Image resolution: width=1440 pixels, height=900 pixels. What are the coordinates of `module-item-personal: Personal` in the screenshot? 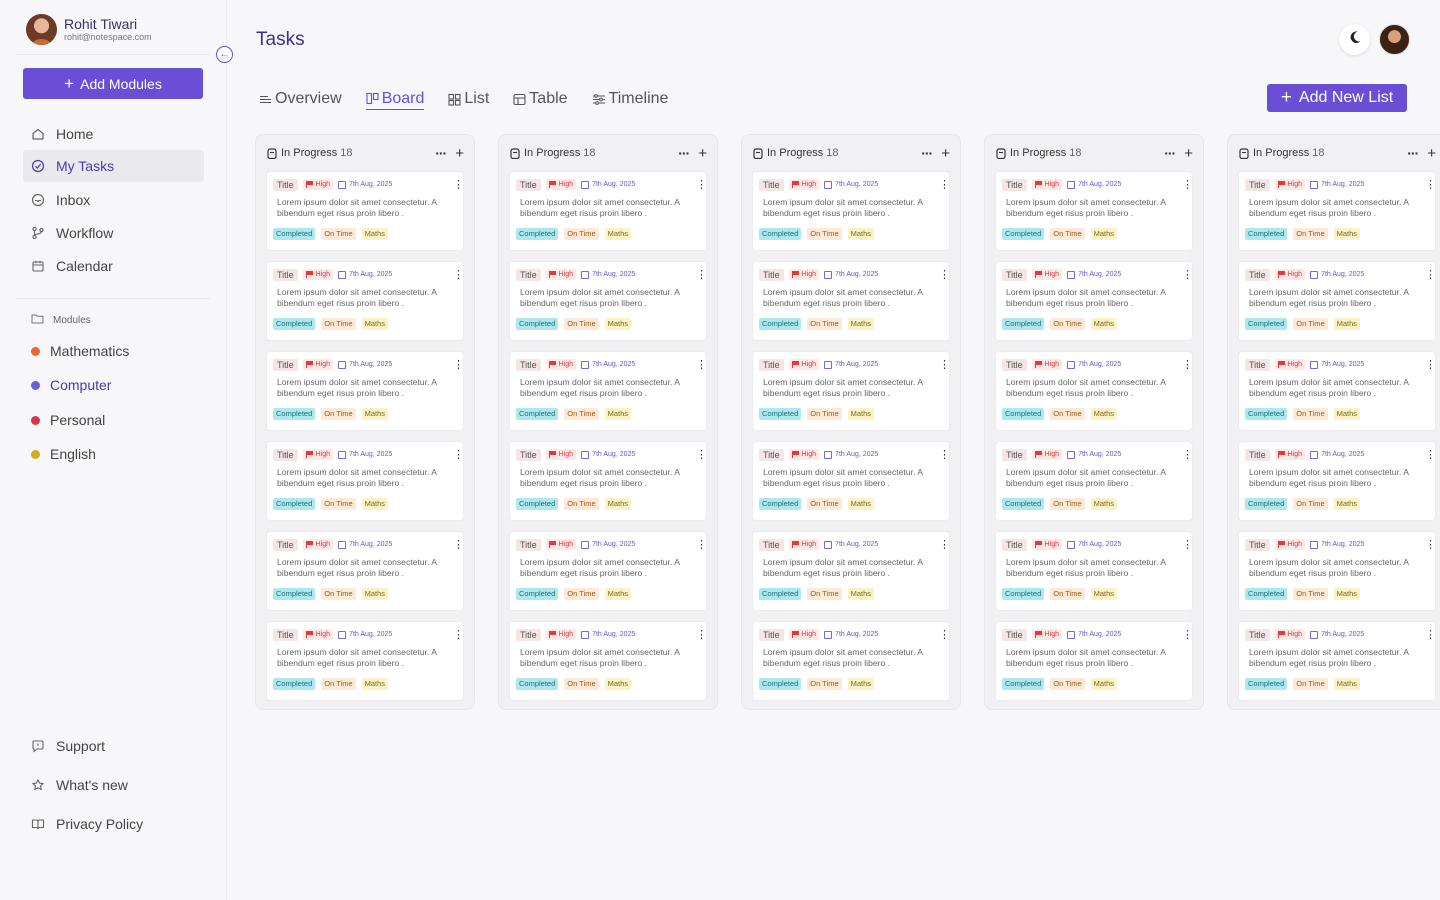 It's located at (68, 420).